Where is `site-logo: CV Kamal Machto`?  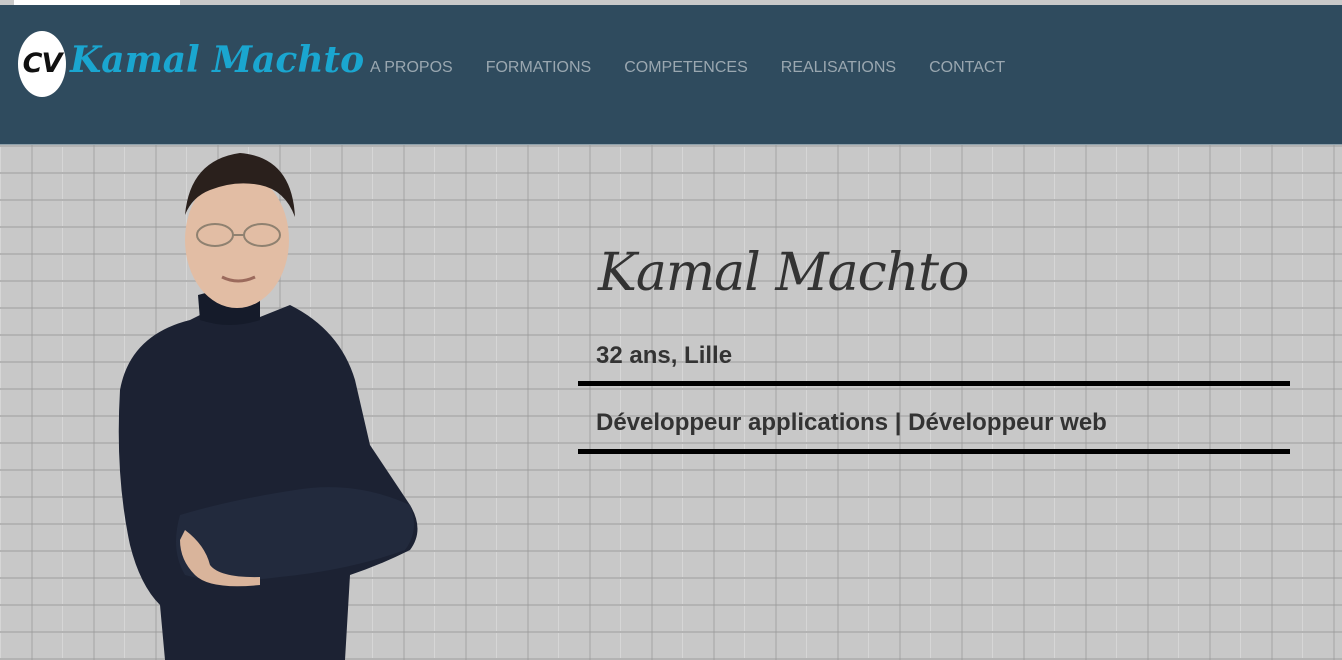
site-logo: CV Kamal Machto is located at coordinates (191, 63).